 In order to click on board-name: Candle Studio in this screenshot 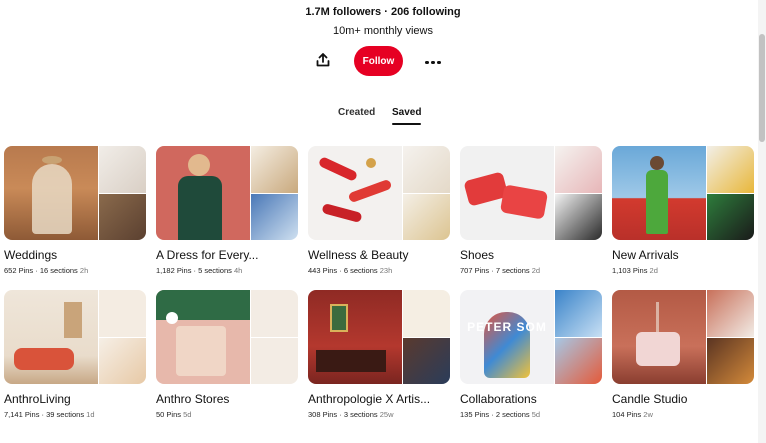, I will do `click(650, 399)`.